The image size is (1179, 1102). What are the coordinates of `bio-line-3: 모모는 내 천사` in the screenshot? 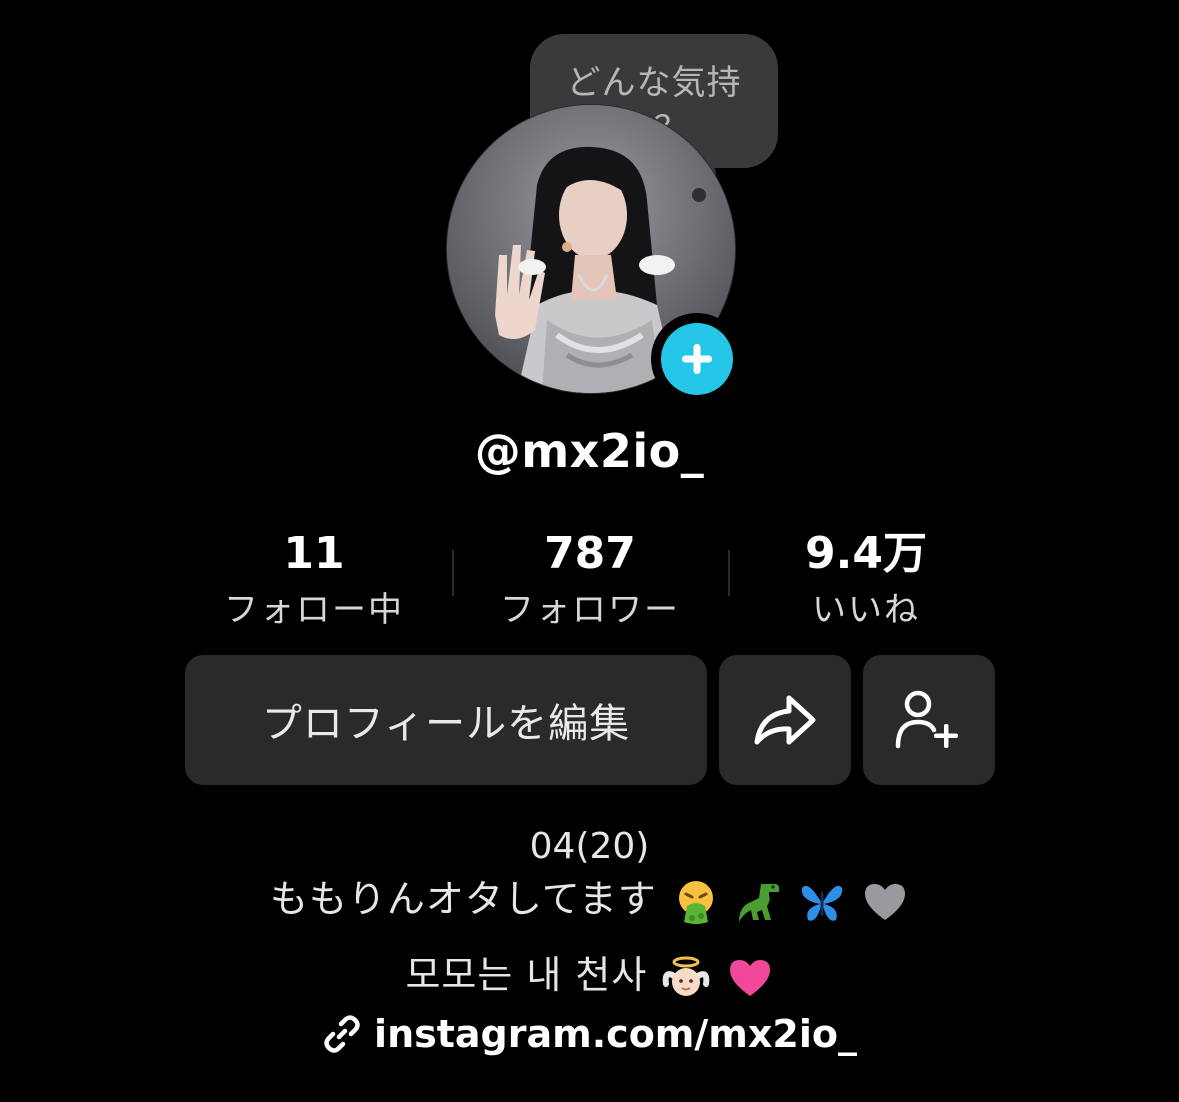 It's located at (589, 973).